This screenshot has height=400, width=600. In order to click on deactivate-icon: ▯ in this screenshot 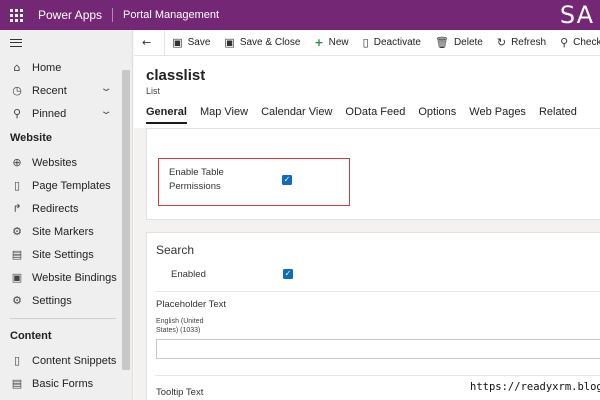, I will do `click(365, 42)`.